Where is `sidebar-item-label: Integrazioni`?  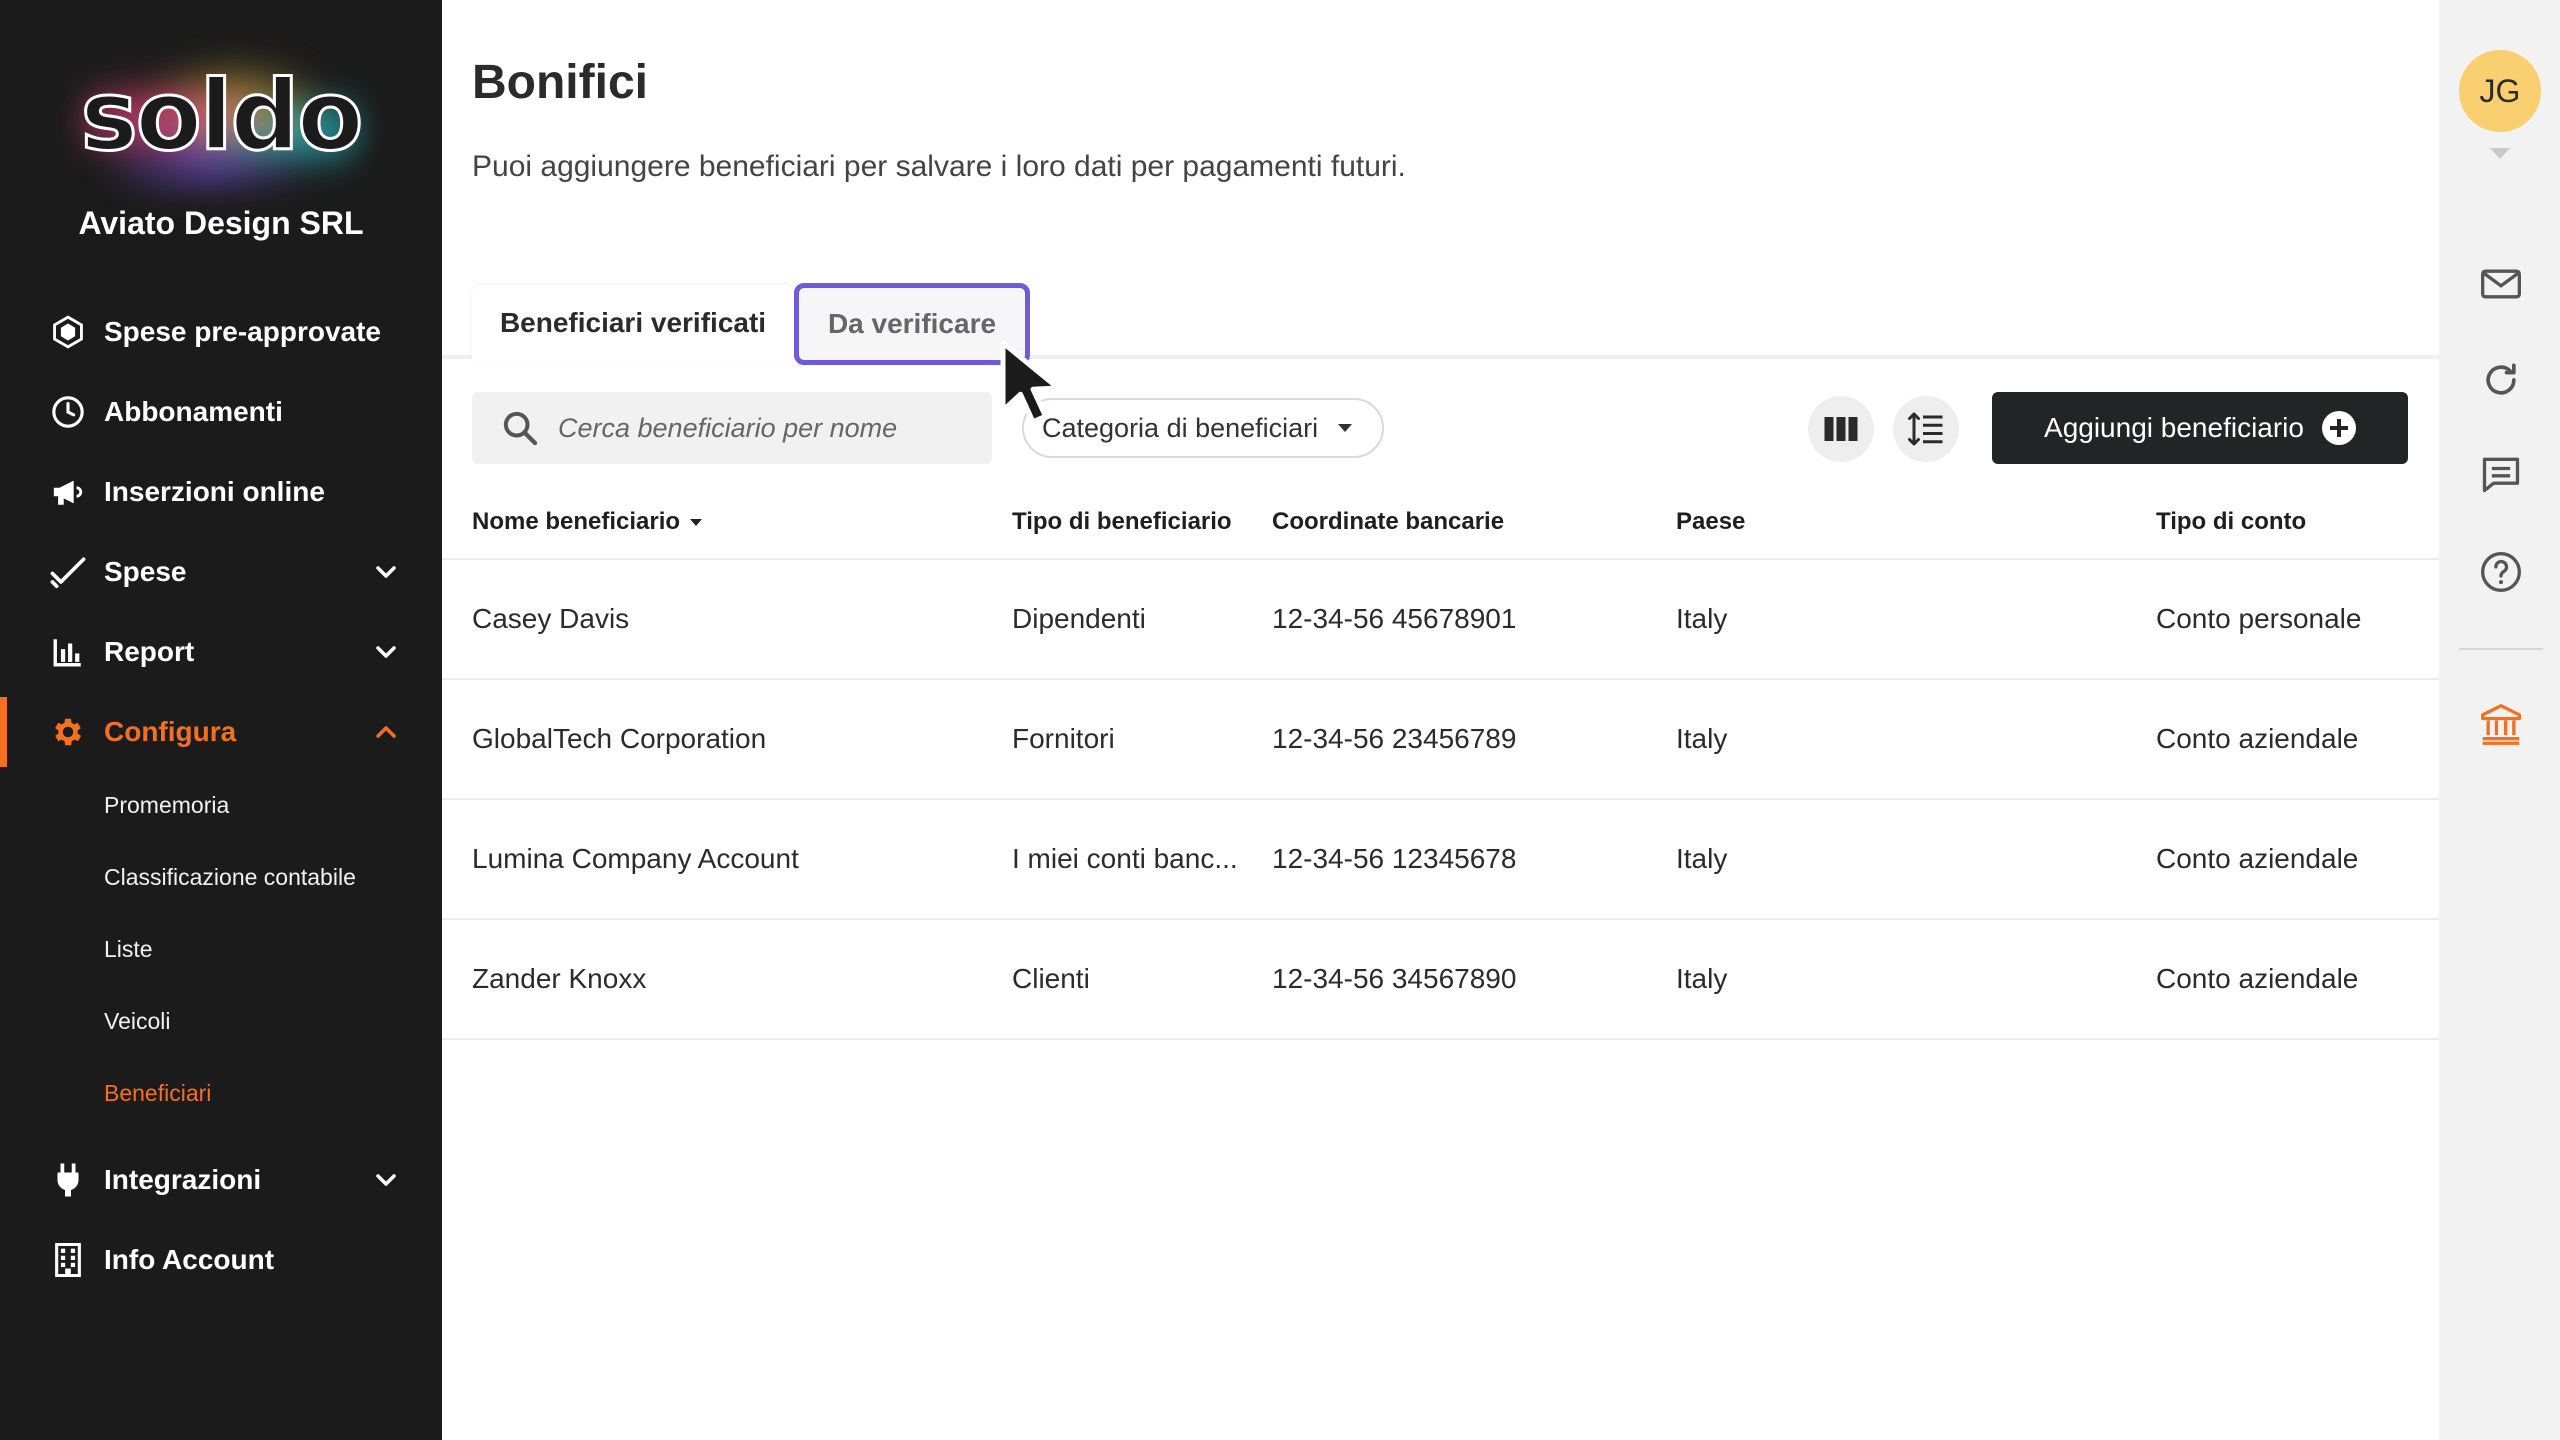 sidebar-item-label: Integrazioni is located at coordinates (183, 1179).